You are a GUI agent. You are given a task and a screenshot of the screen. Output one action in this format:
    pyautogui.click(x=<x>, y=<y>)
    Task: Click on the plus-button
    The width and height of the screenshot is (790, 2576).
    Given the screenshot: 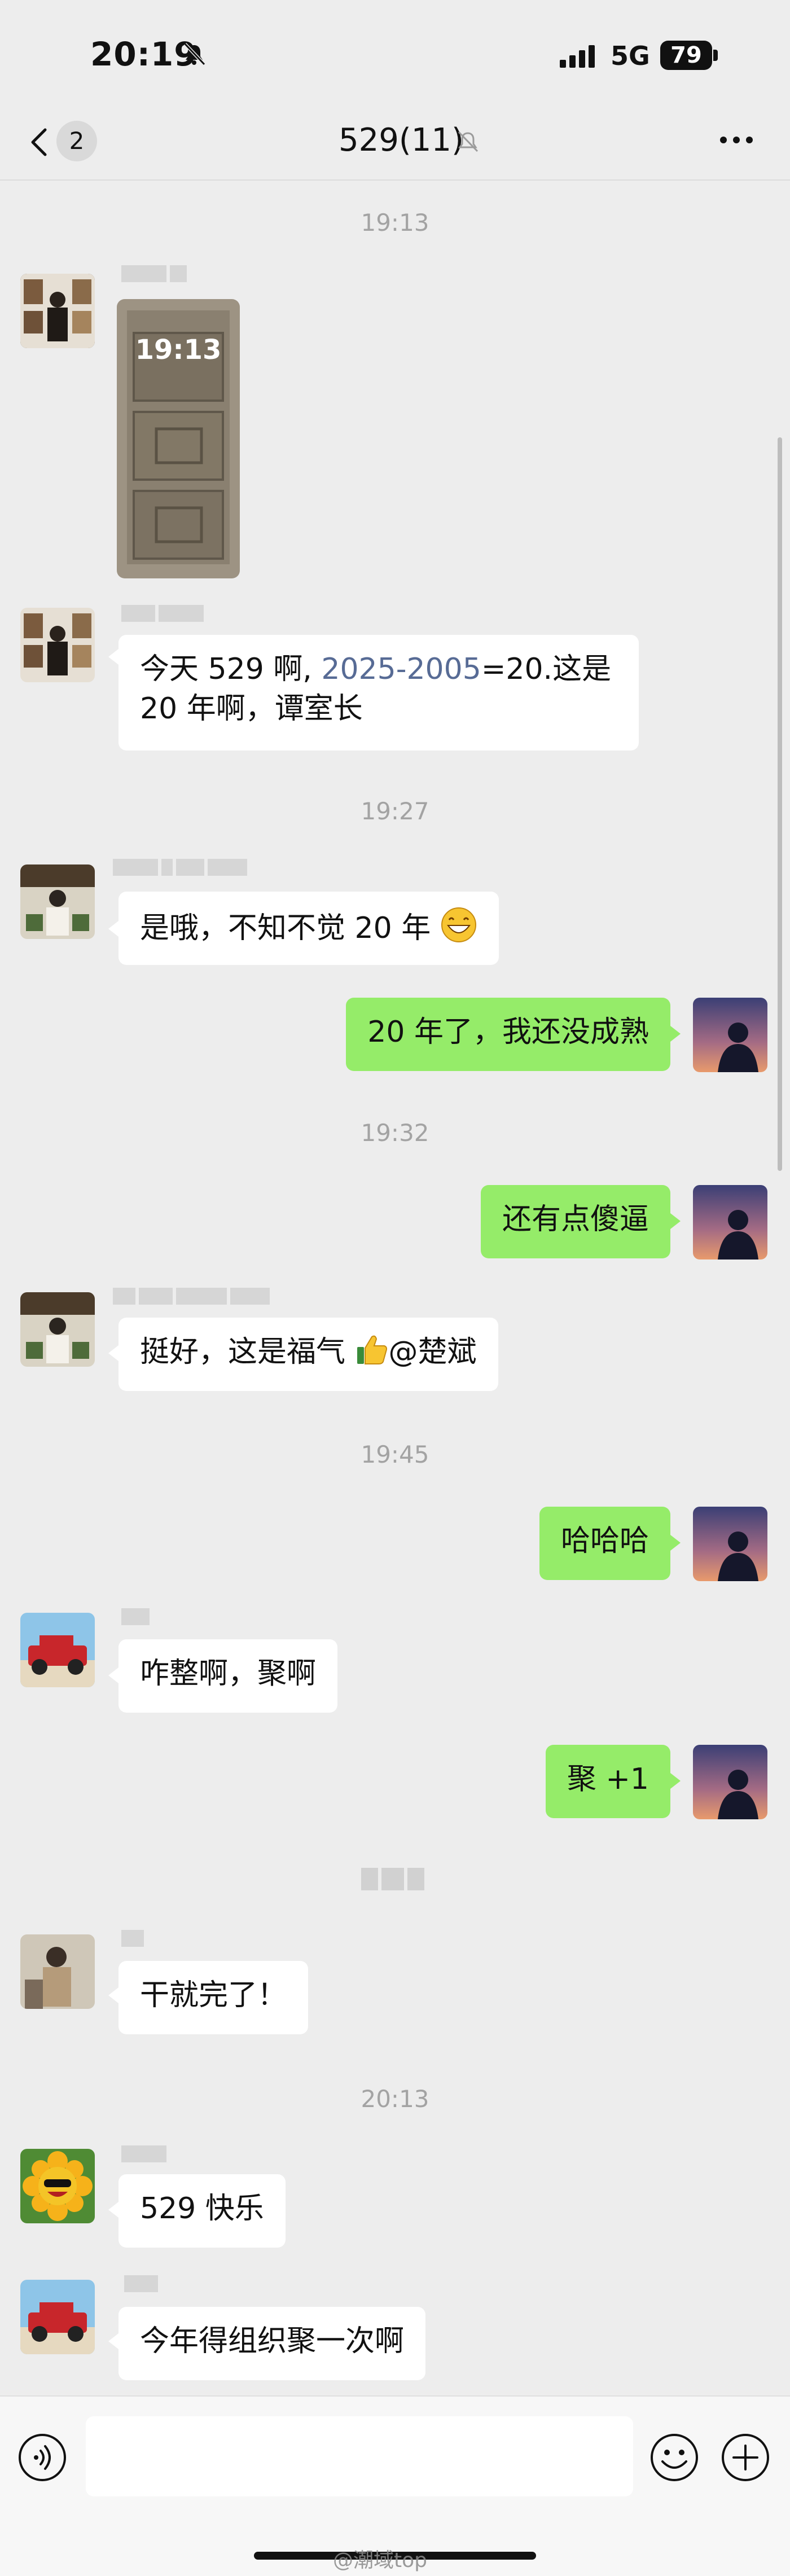 What is the action you would take?
    pyautogui.click(x=745, y=2457)
    